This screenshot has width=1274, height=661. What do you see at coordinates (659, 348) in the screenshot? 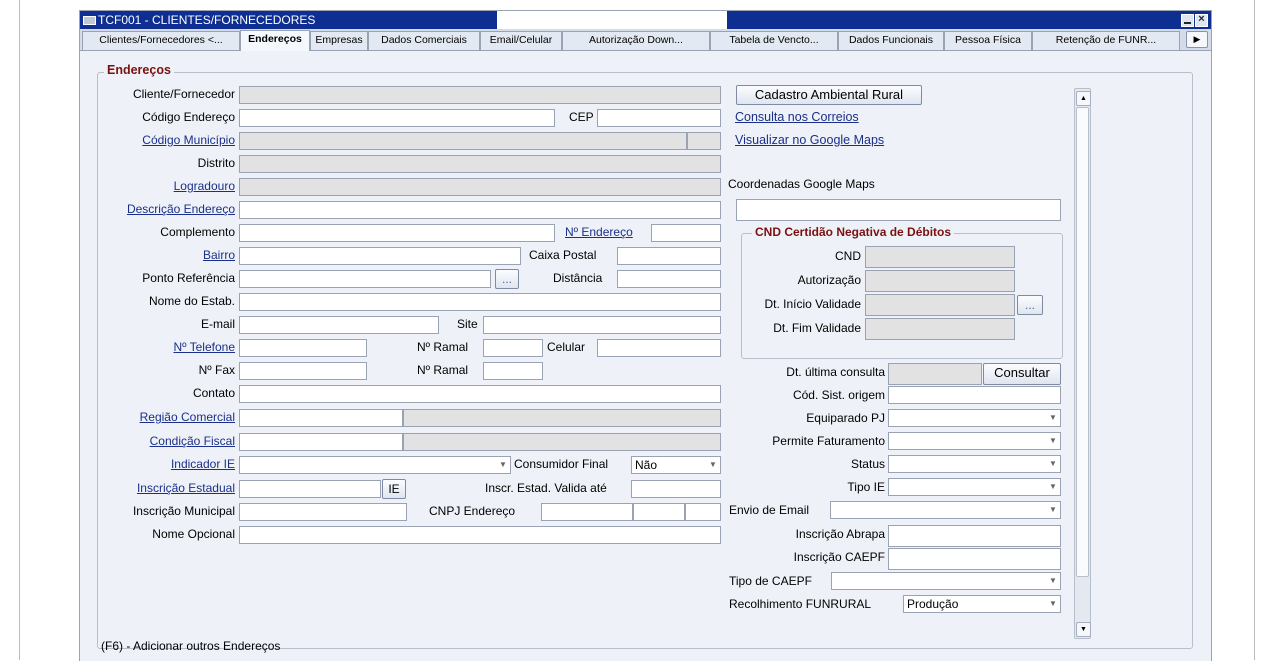
I see `celular-field` at bounding box center [659, 348].